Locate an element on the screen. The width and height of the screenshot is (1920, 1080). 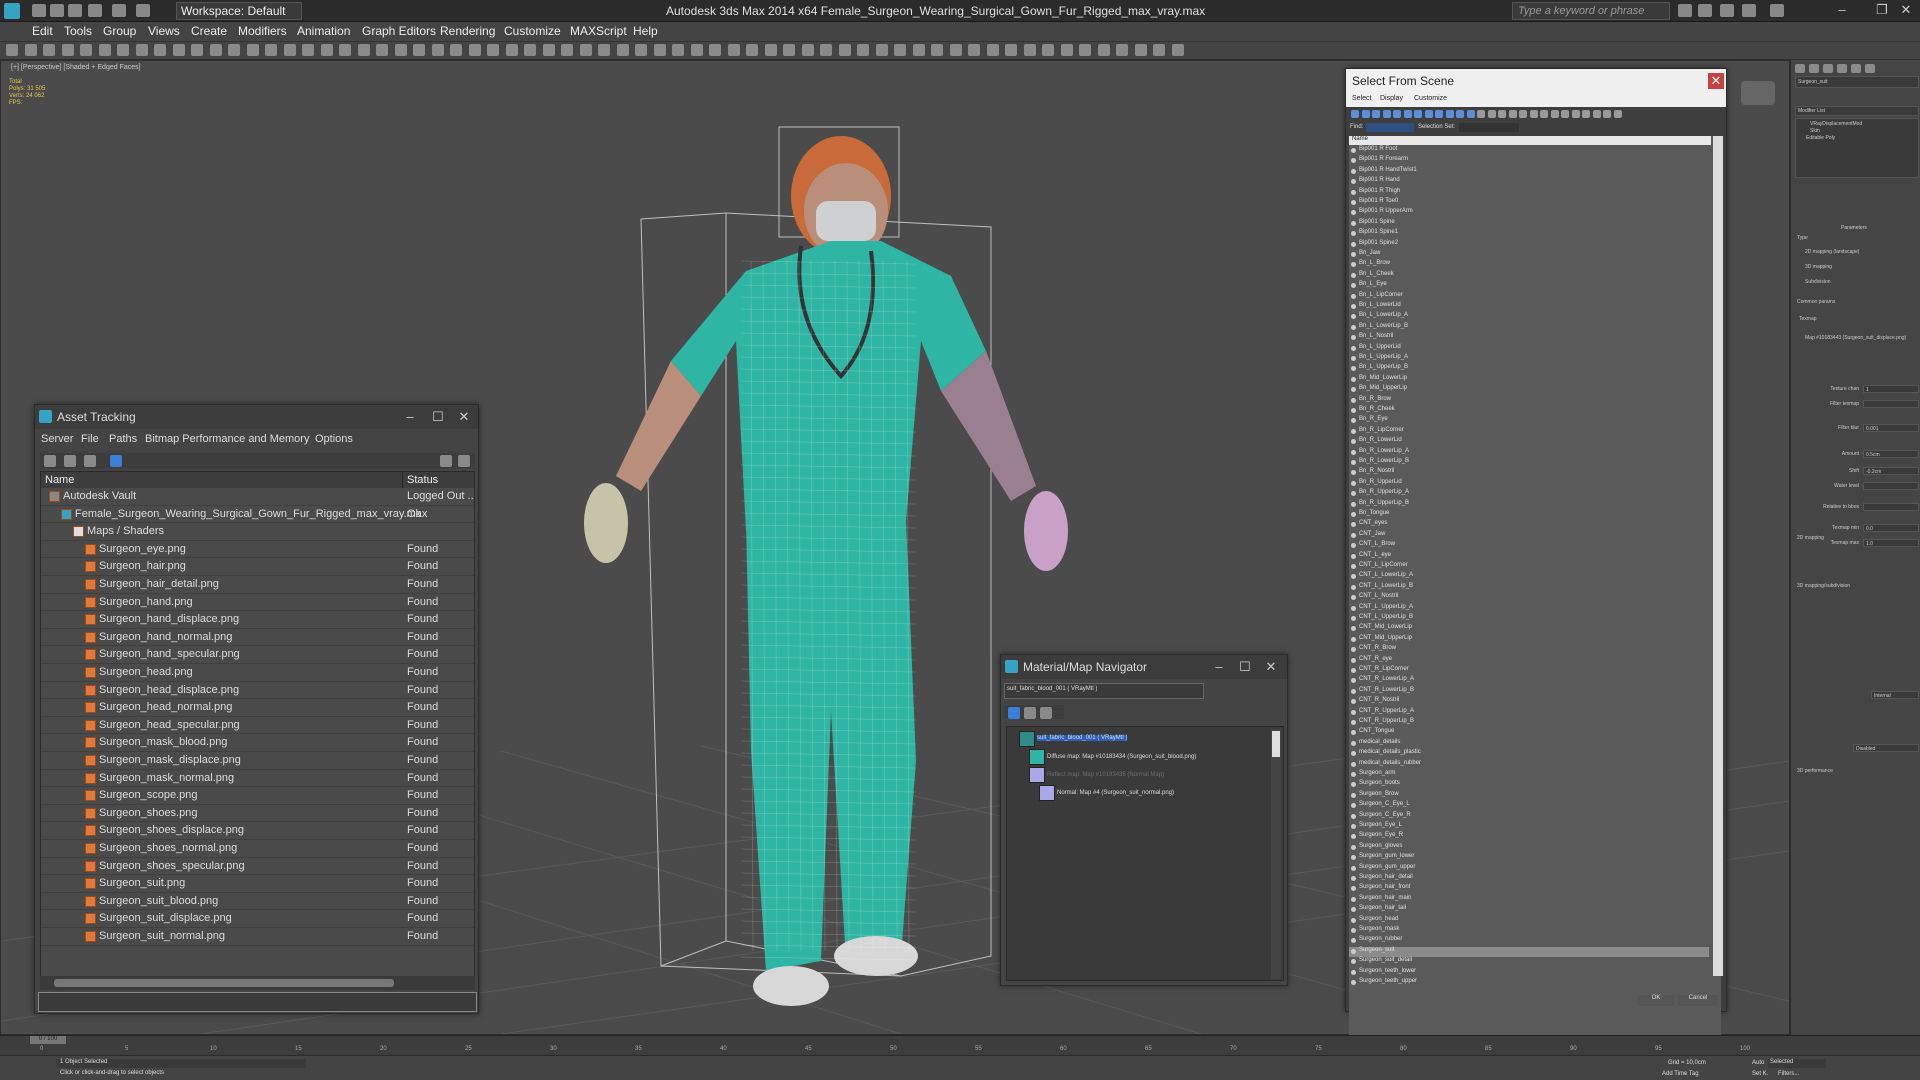
normal-map-node: Normal: Map #4 (Surgeon_suit_normal.png) is located at coordinates (1115, 793).